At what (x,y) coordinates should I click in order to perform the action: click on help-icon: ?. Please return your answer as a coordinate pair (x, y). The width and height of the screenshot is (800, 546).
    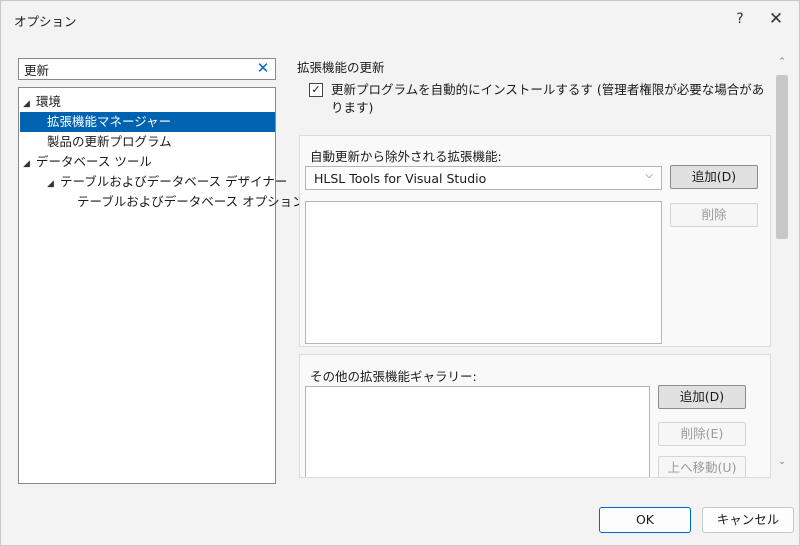
    Looking at the image, I should click on (740, 19).